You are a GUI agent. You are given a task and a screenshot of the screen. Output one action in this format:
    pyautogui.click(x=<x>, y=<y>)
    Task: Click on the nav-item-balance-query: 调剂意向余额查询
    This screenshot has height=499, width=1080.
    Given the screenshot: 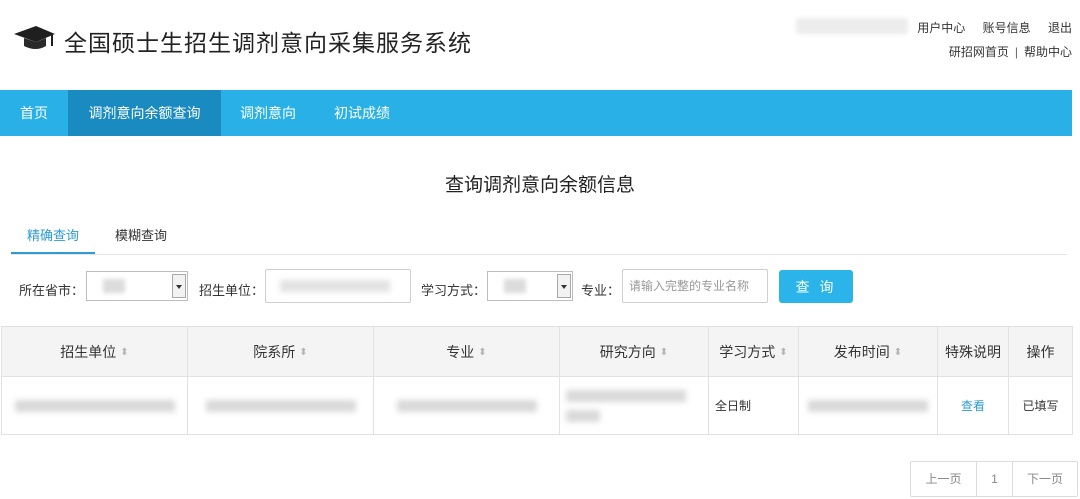 What is the action you would take?
    pyautogui.click(x=144, y=113)
    